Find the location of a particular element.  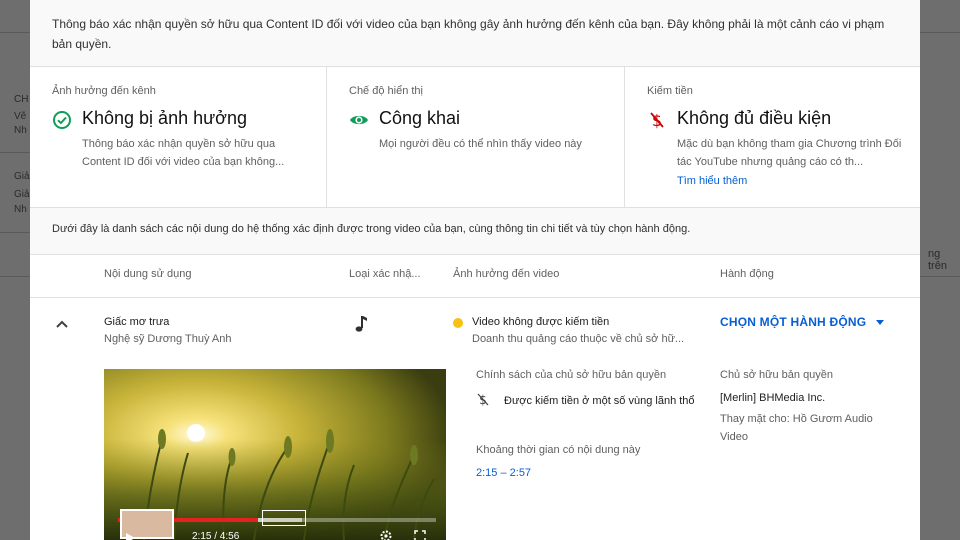

play-icon is located at coordinates (130, 536).